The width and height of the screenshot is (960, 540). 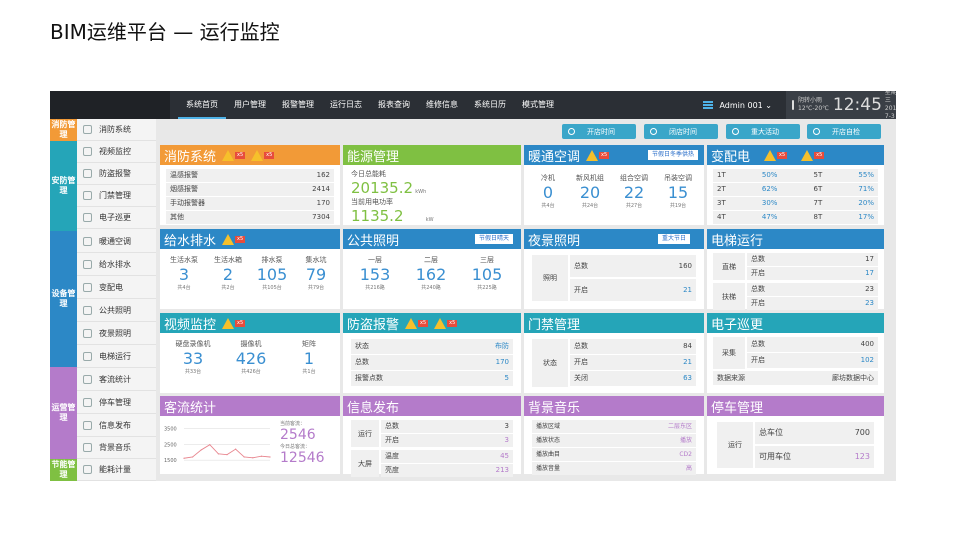 I want to click on panel-header: 防盗报警 x5 x5, so click(x=432, y=323).